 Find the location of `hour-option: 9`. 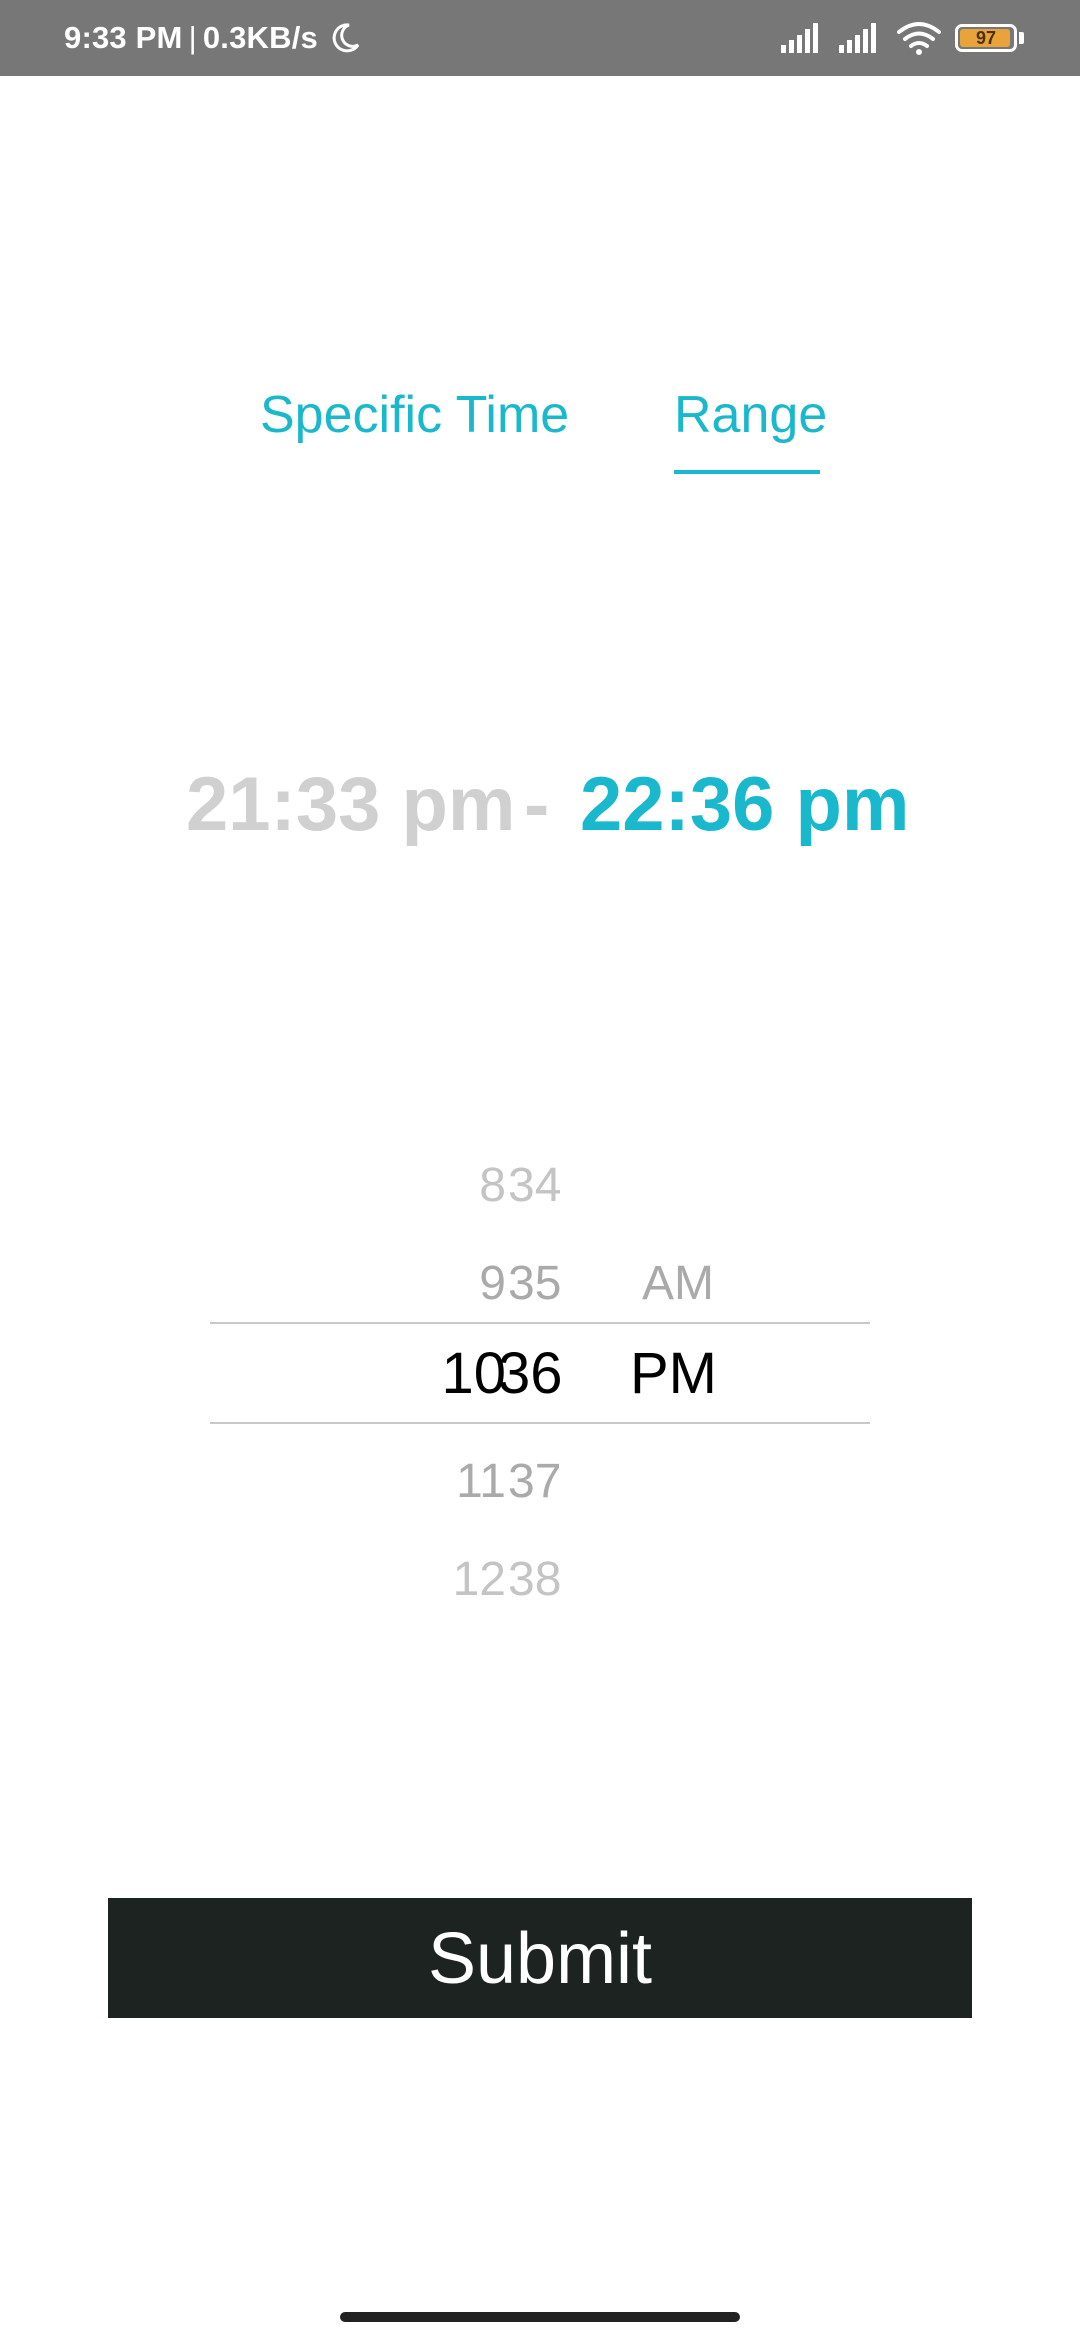

hour-option: 9 is located at coordinates (461, 1284).